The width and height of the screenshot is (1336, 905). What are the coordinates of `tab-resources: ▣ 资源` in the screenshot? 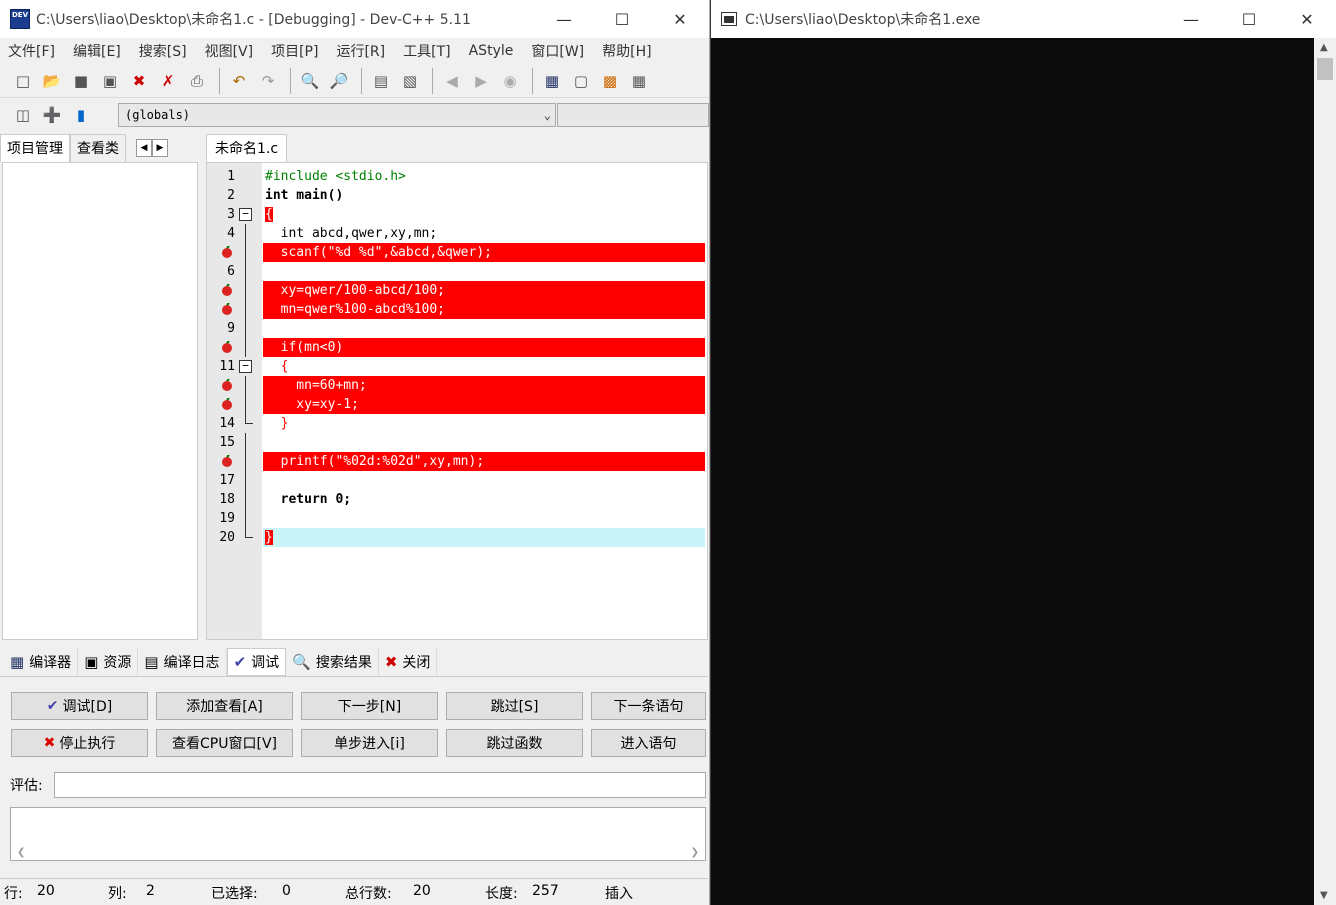 It's located at (108, 662).